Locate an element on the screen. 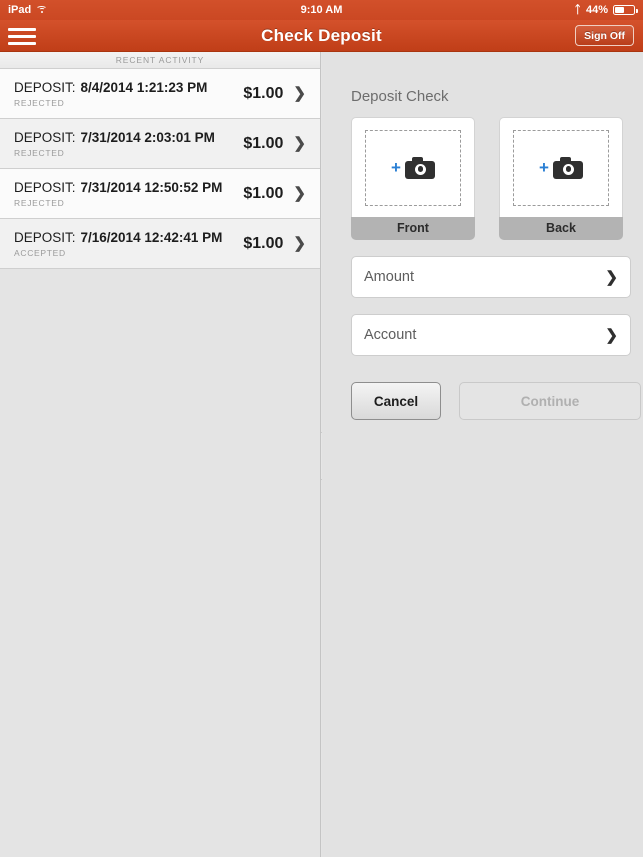  row-title-line: DEPOSIT: 7/31/2014 2:03:01 PM is located at coordinates (128, 137).